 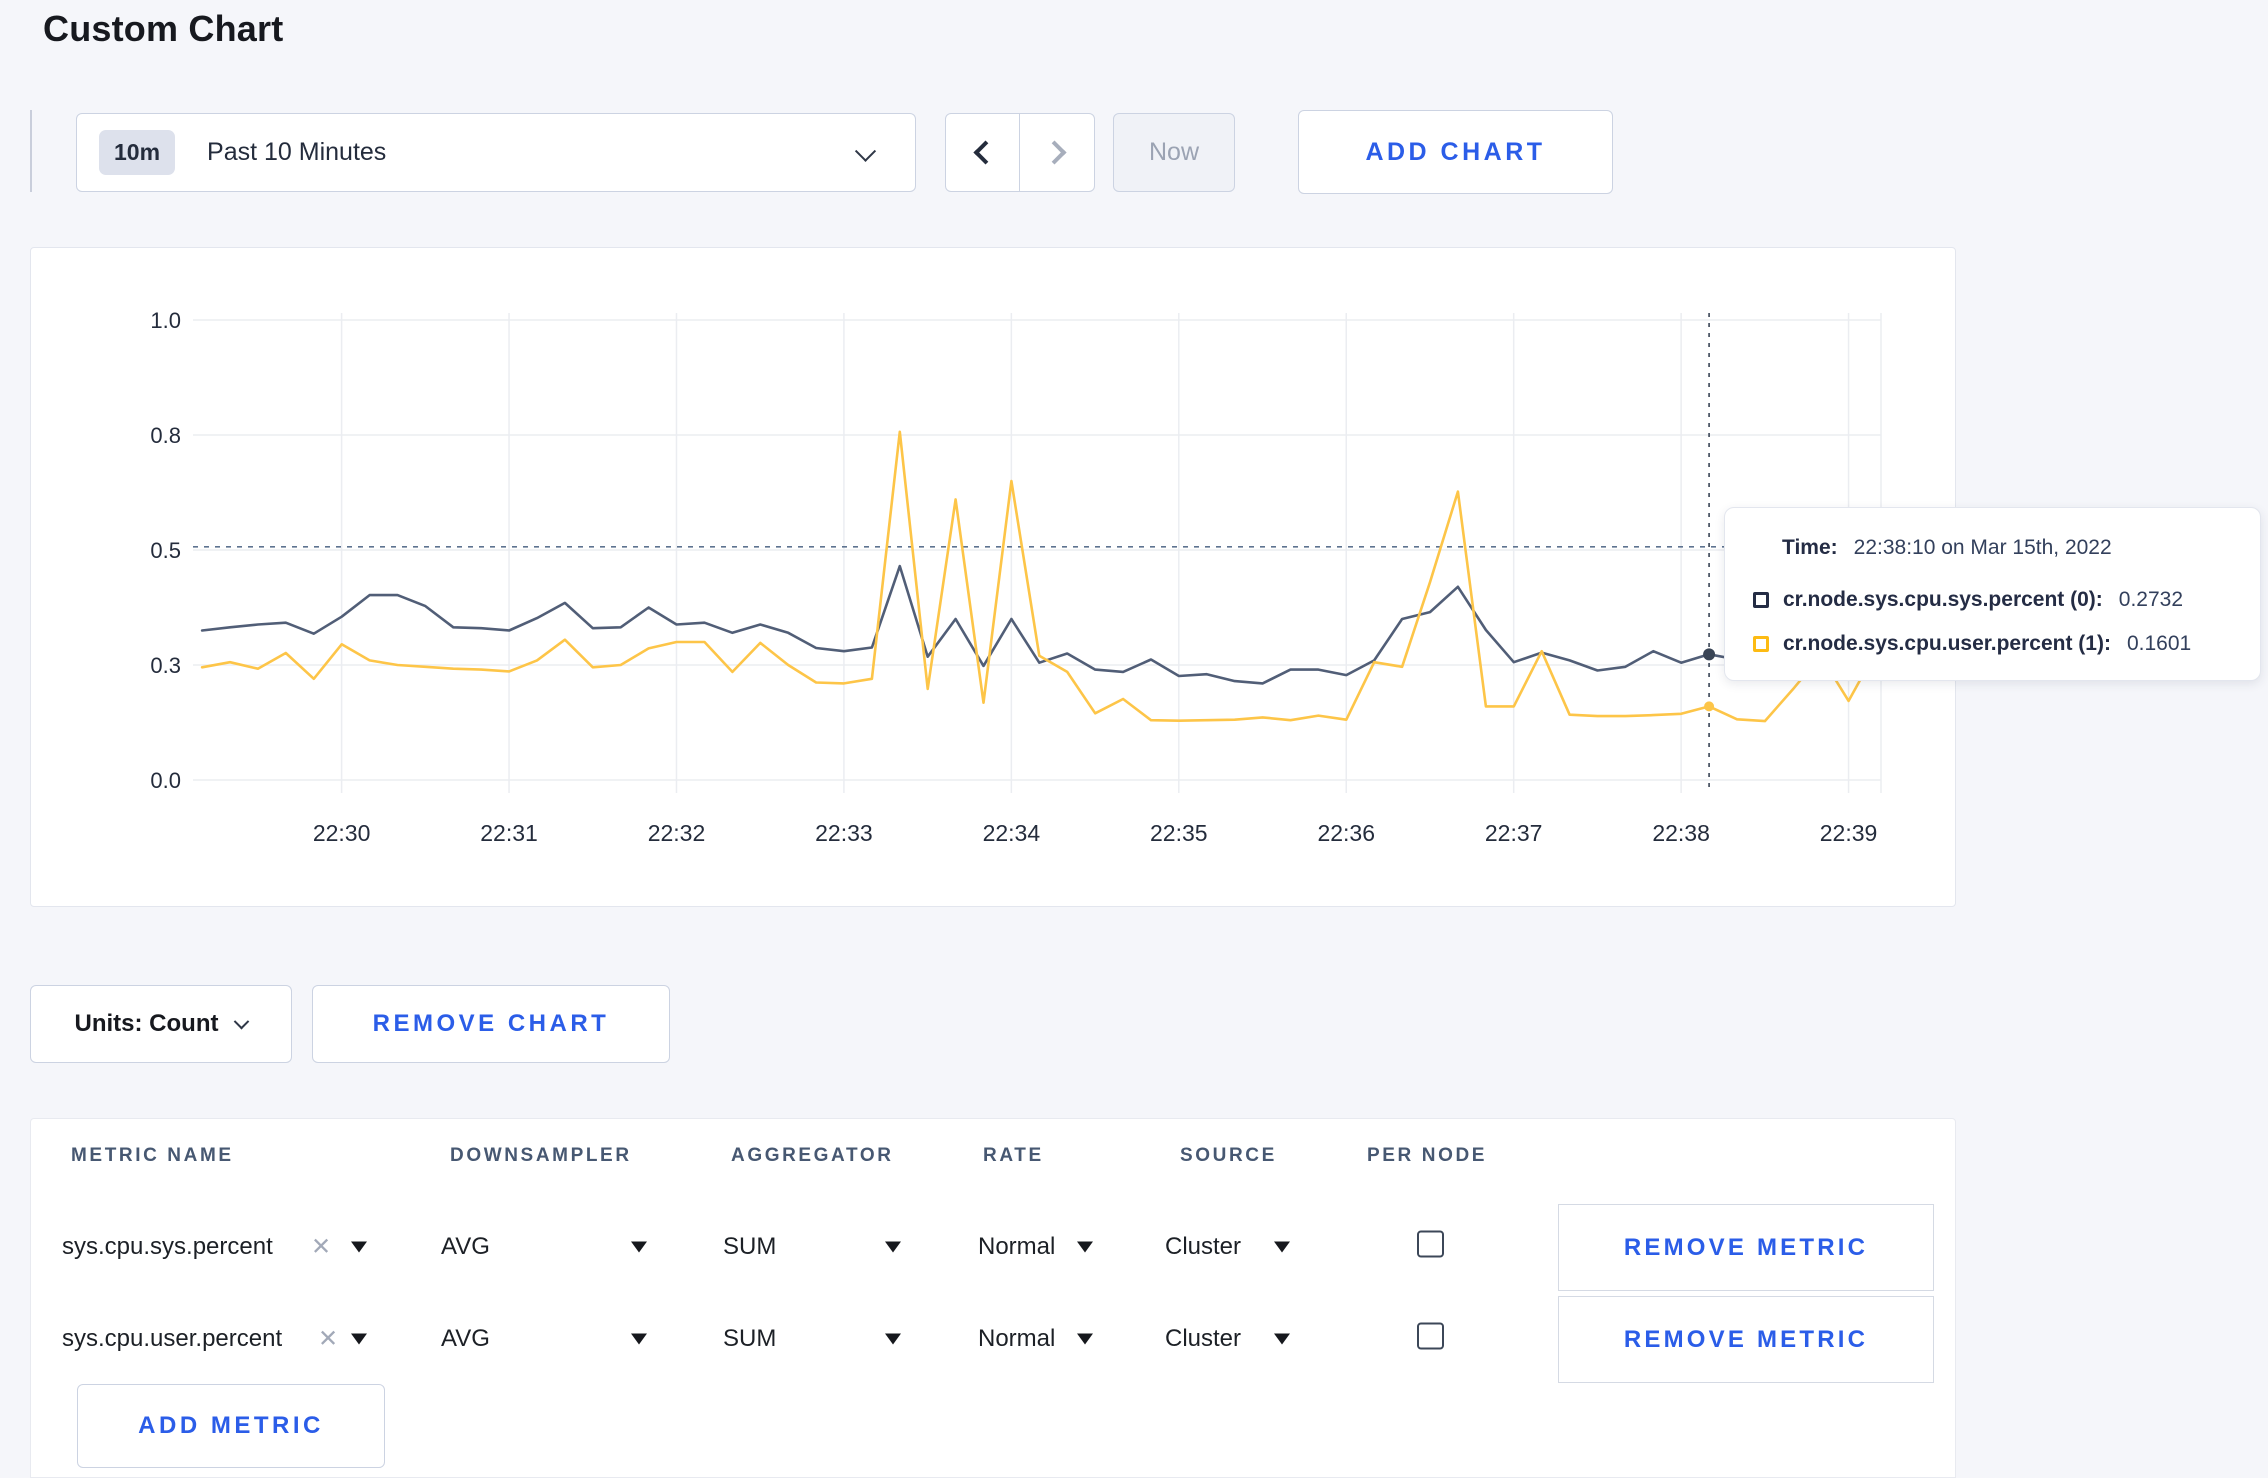 I want to click on tooltip-series-row: cr.node.sys.cpu.sys.percent (0): 0.2732, so click(x=1968, y=600).